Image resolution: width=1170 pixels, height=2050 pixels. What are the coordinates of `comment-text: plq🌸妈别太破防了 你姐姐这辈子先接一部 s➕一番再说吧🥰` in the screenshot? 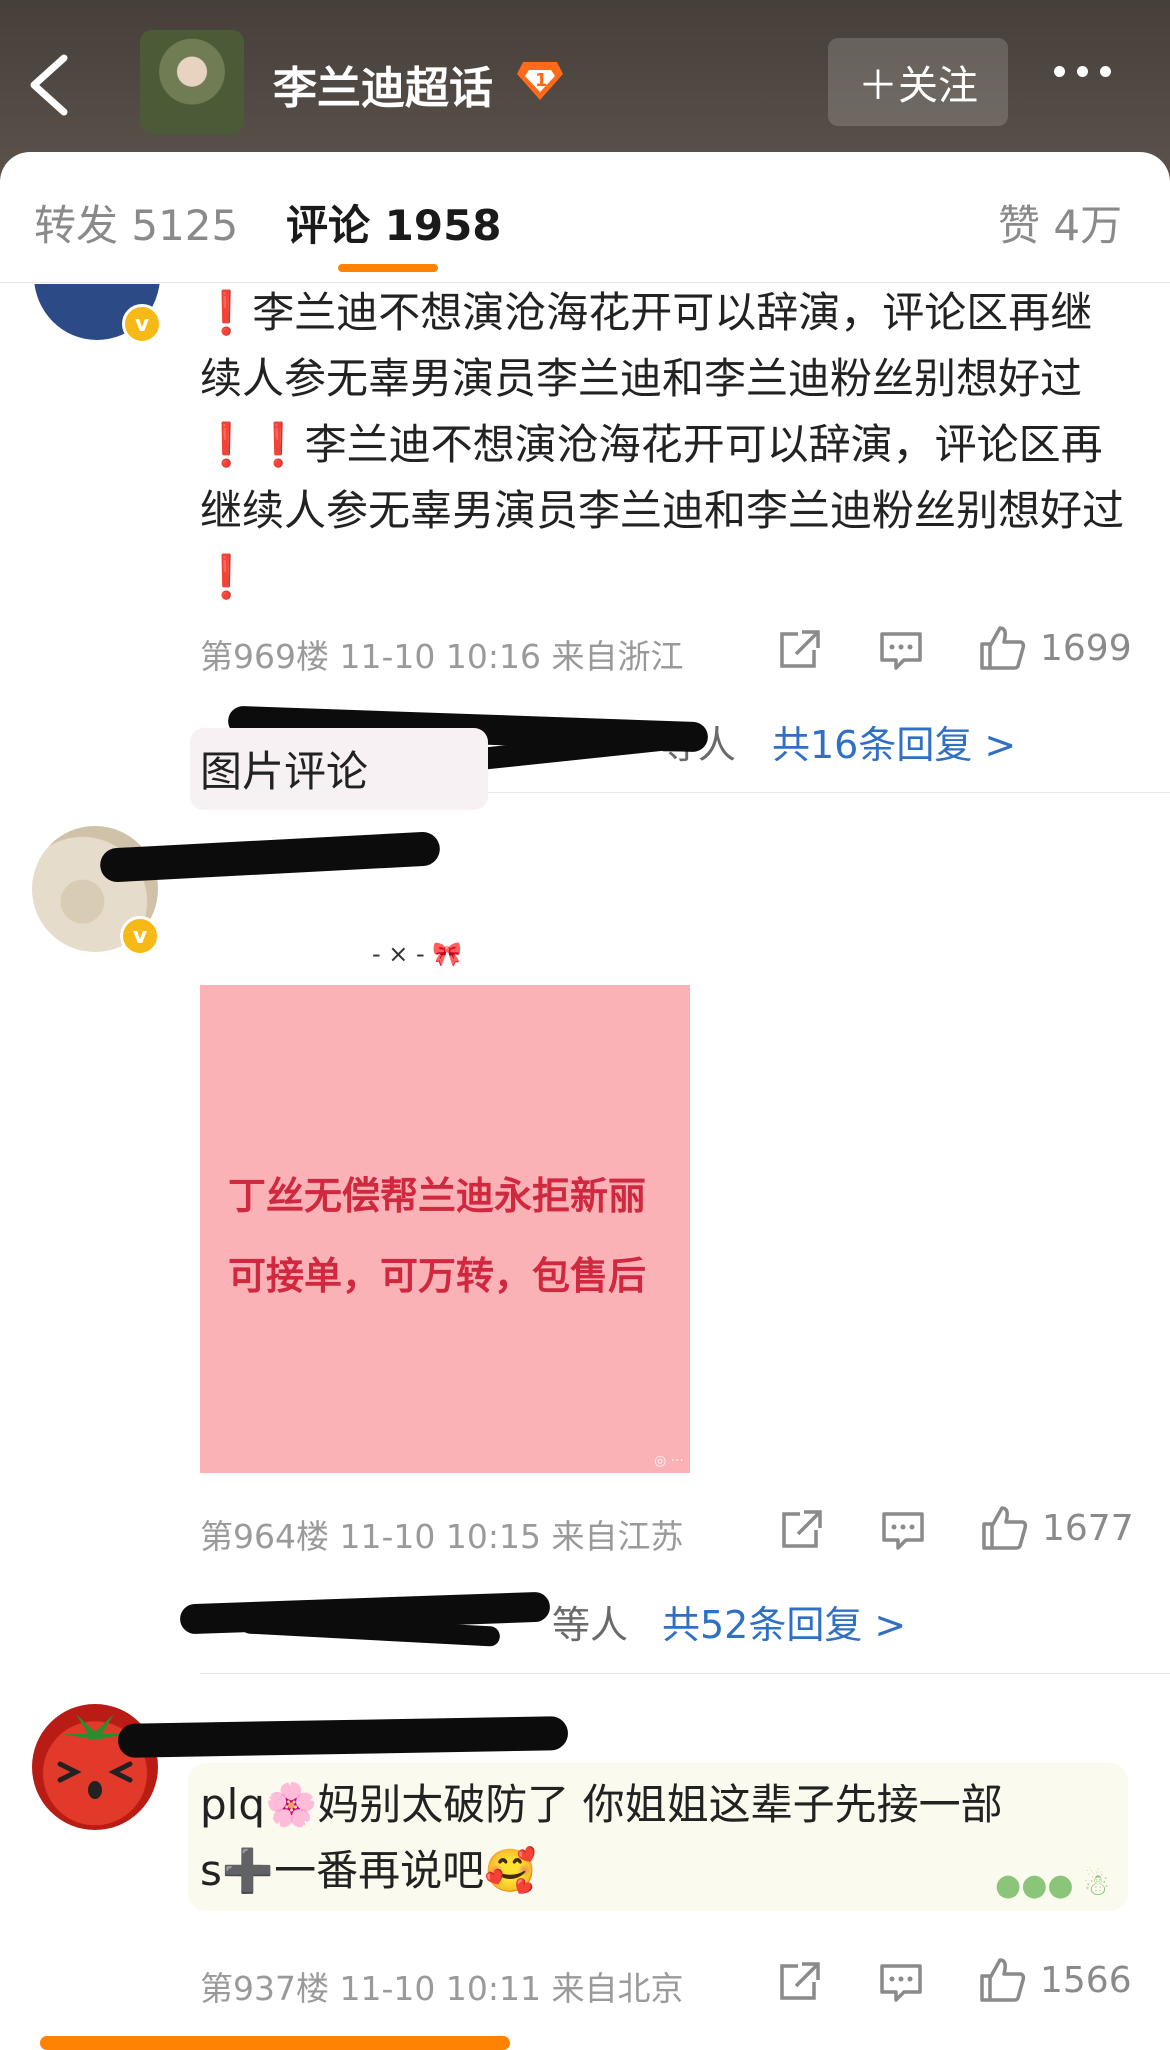 It's located at (660, 1838).